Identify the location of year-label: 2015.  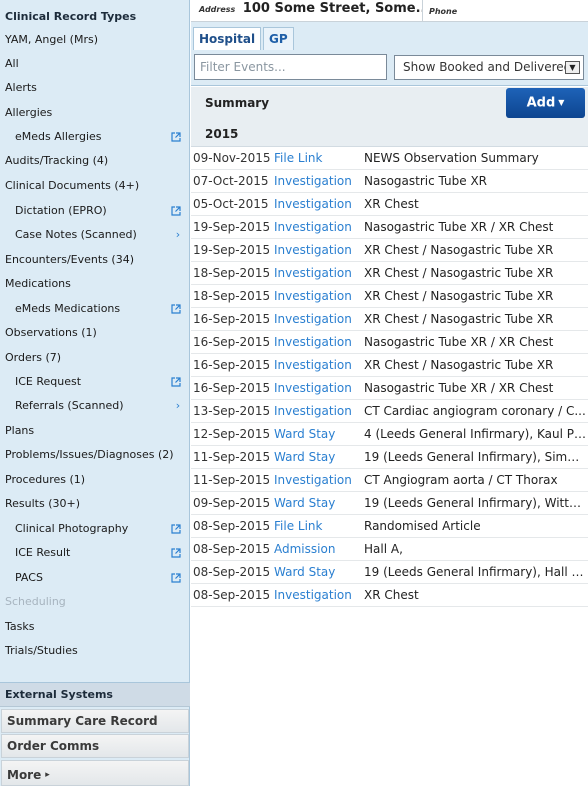
(222, 134).